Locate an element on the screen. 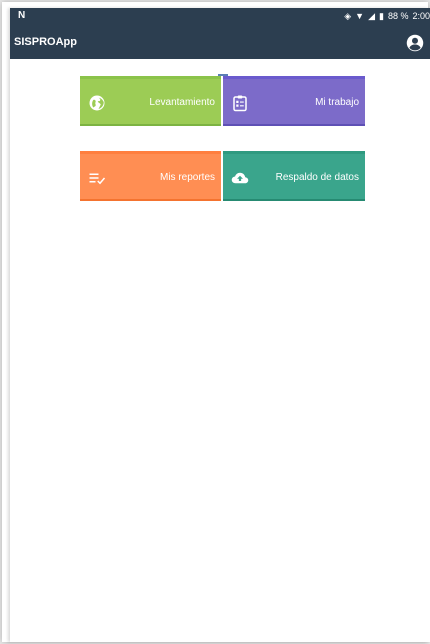 This screenshot has width=430, height=644. battery-percentage: 88 % is located at coordinates (398, 16).